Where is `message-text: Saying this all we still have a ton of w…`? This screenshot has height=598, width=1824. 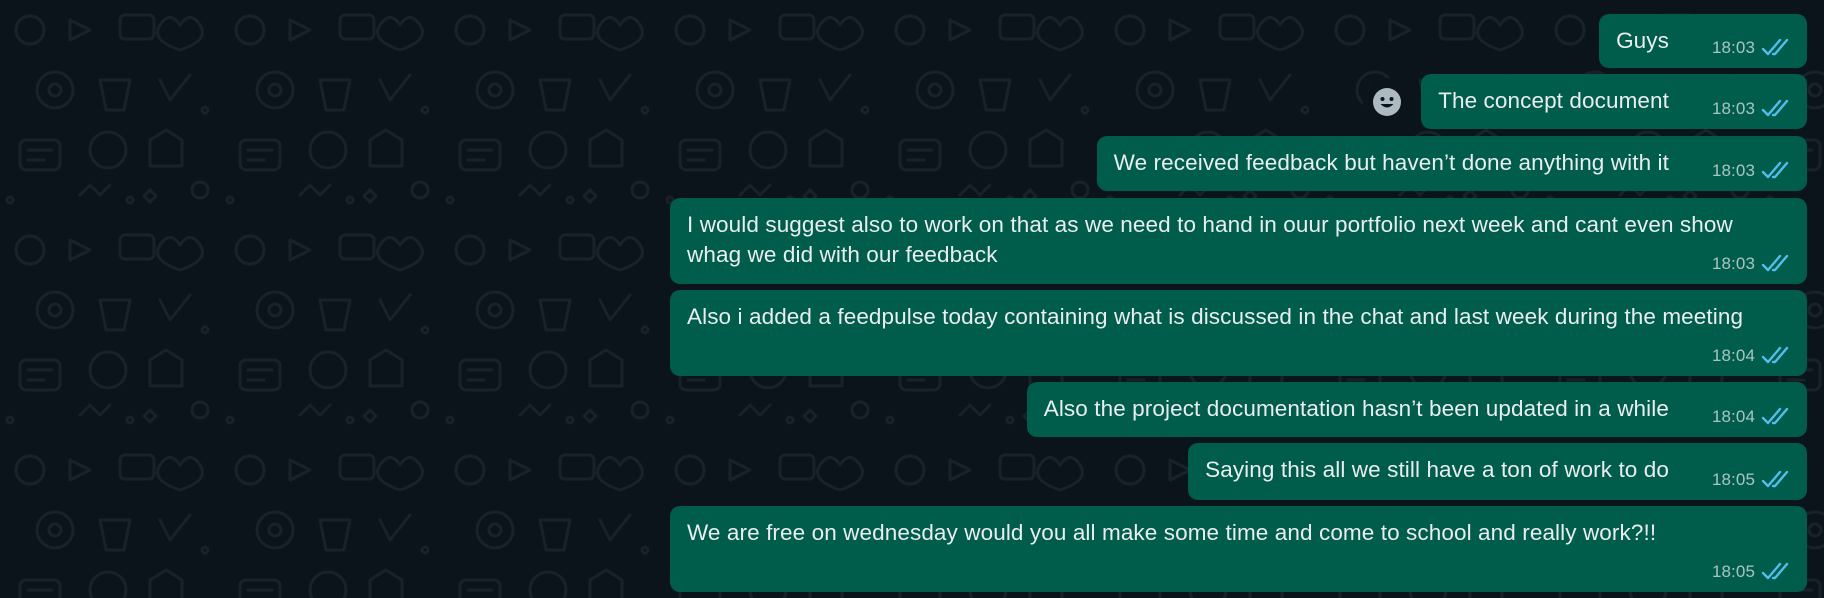 message-text: Saying this all we still have a ton of w… is located at coordinates (1437, 469).